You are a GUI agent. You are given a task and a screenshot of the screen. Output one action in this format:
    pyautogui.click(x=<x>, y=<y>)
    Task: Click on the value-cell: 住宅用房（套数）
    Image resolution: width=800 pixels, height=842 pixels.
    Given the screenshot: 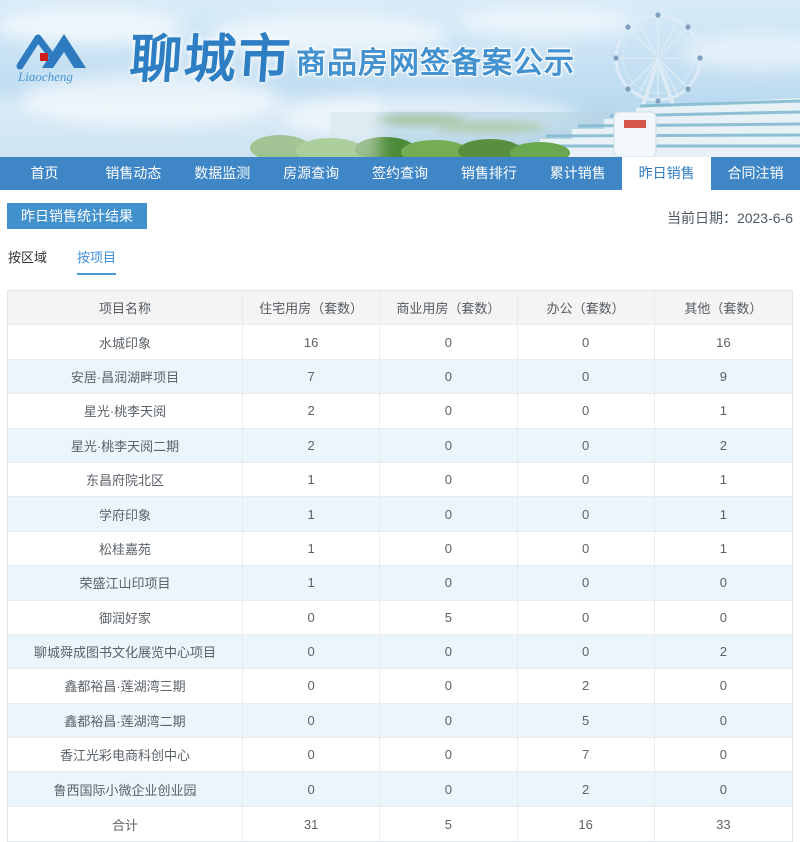 What is the action you would take?
    pyautogui.click(x=312, y=308)
    